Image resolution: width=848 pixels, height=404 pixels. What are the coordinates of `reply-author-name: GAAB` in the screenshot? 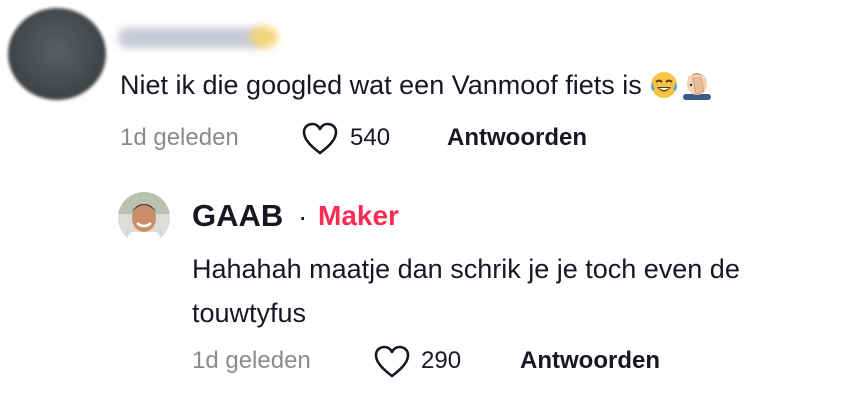 It's located at (237, 216).